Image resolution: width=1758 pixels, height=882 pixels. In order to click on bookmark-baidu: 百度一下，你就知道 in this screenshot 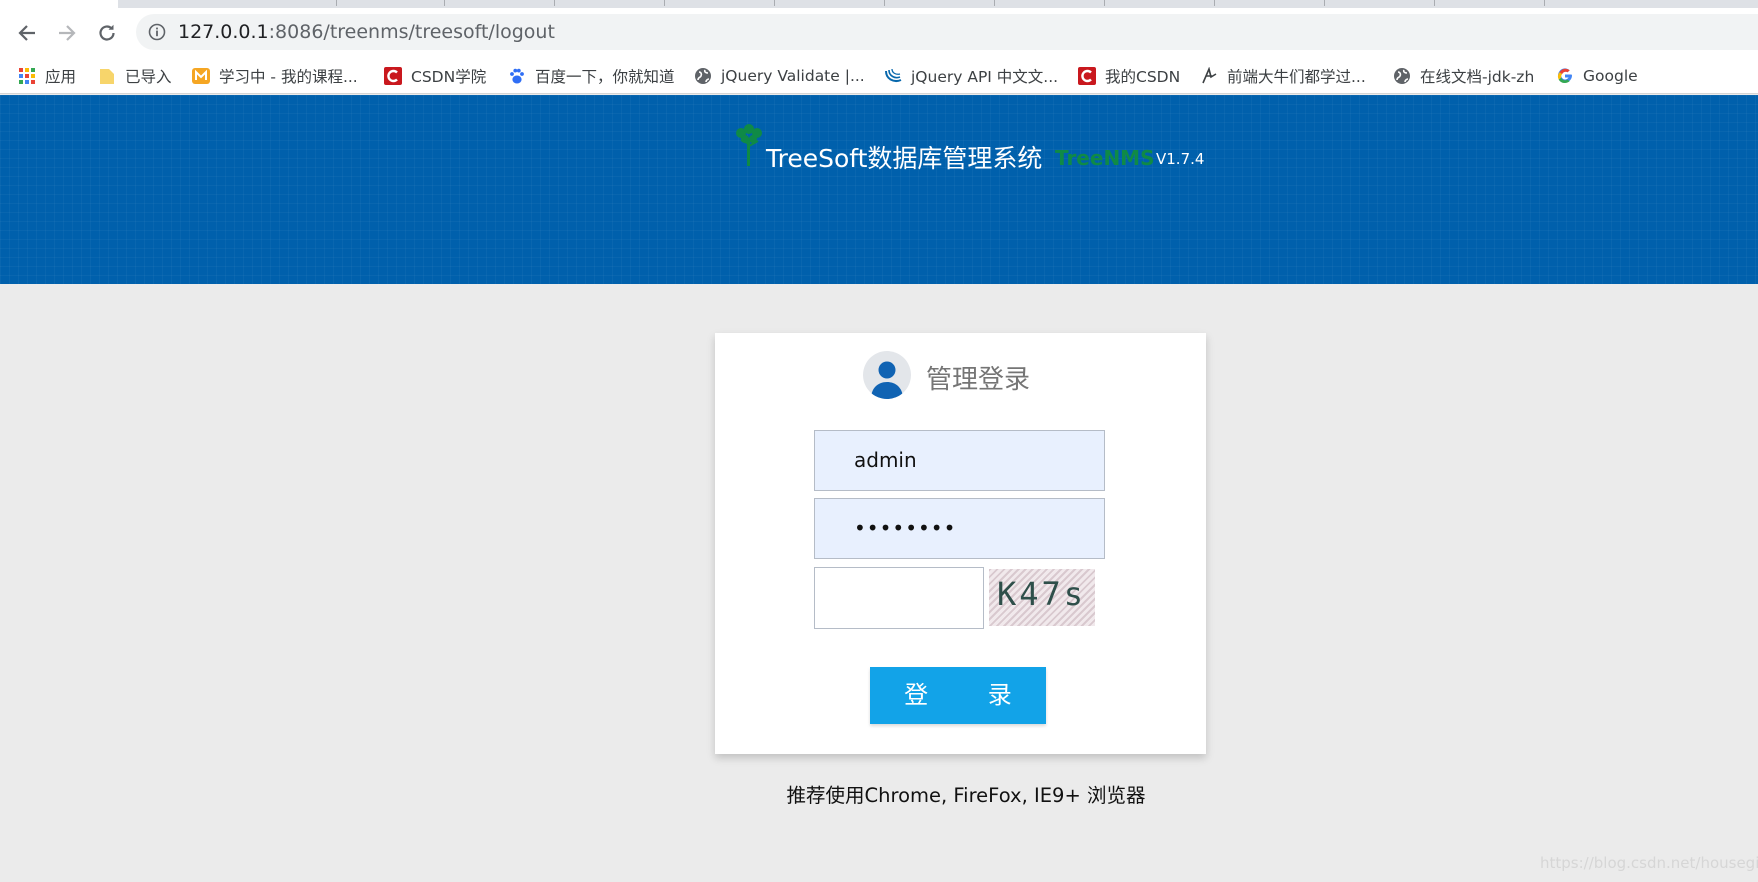, I will do `click(591, 76)`.